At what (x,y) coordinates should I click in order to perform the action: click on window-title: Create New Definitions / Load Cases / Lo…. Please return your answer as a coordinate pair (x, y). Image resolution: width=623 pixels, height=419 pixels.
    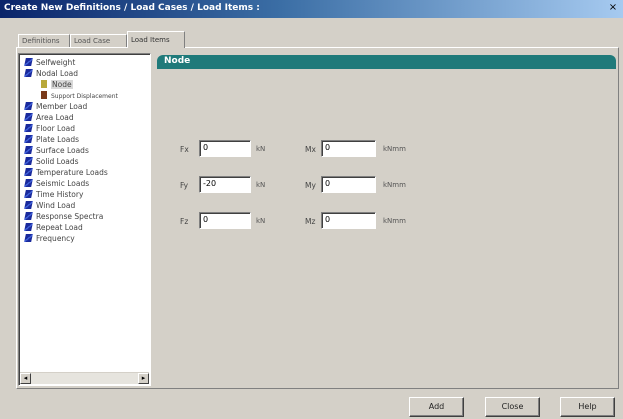
    Looking at the image, I should click on (132, 8).